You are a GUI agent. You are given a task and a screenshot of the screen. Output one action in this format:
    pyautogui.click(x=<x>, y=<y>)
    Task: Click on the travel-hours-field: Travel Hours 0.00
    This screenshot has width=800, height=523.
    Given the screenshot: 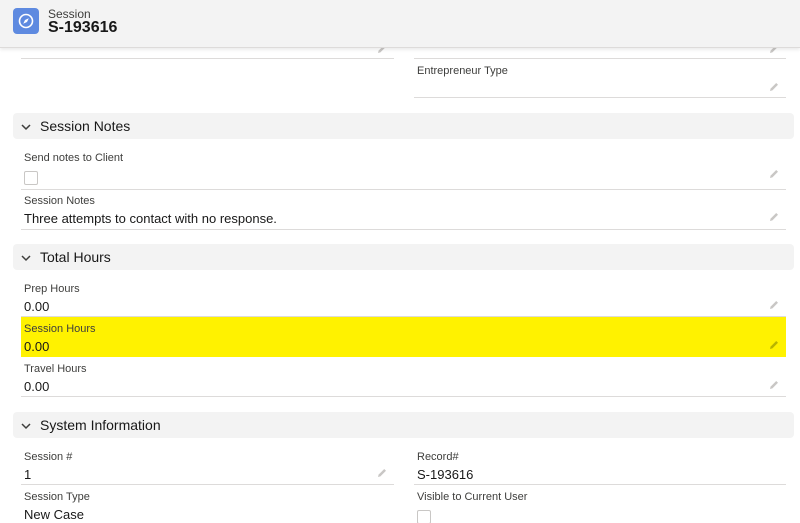 What is the action you would take?
    pyautogui.click(x=403, y=377)
    